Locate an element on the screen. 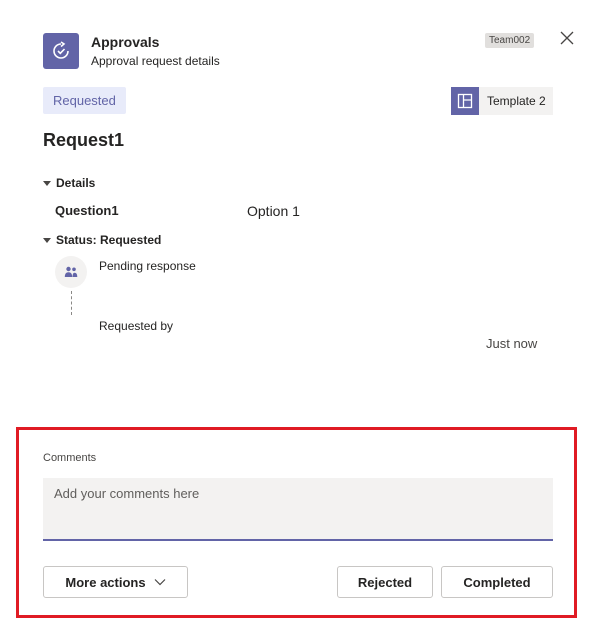 Image resolution: width=594 pixels, height=625 pixels. template-icon is located at coordinates (465, 101).